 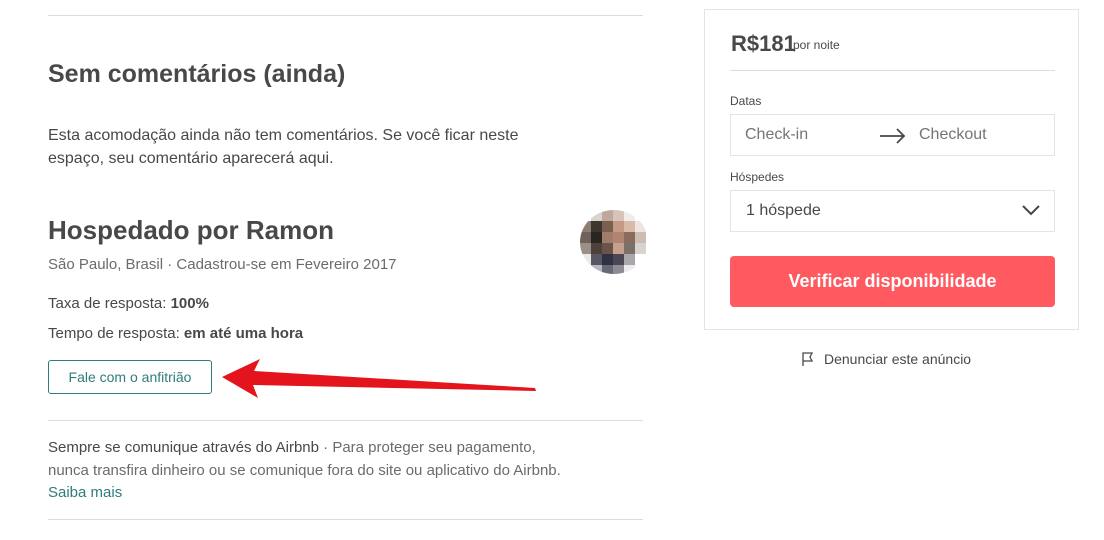 What do you see at coordinates (892, 211) in the screenshot?
I see `guests-select: 1 hóspede` at bounding box center [892, 211].